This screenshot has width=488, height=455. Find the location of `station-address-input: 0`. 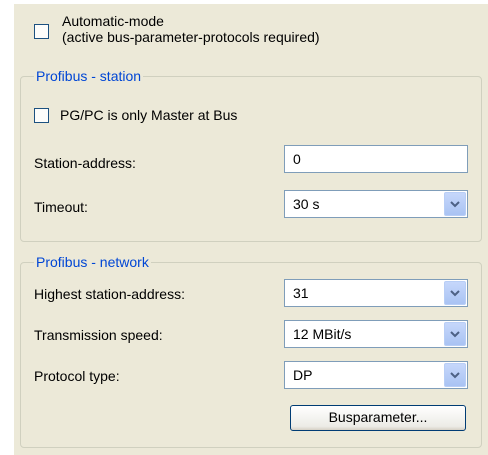

station-address-input: 0 is located at coordinates (376, 159).